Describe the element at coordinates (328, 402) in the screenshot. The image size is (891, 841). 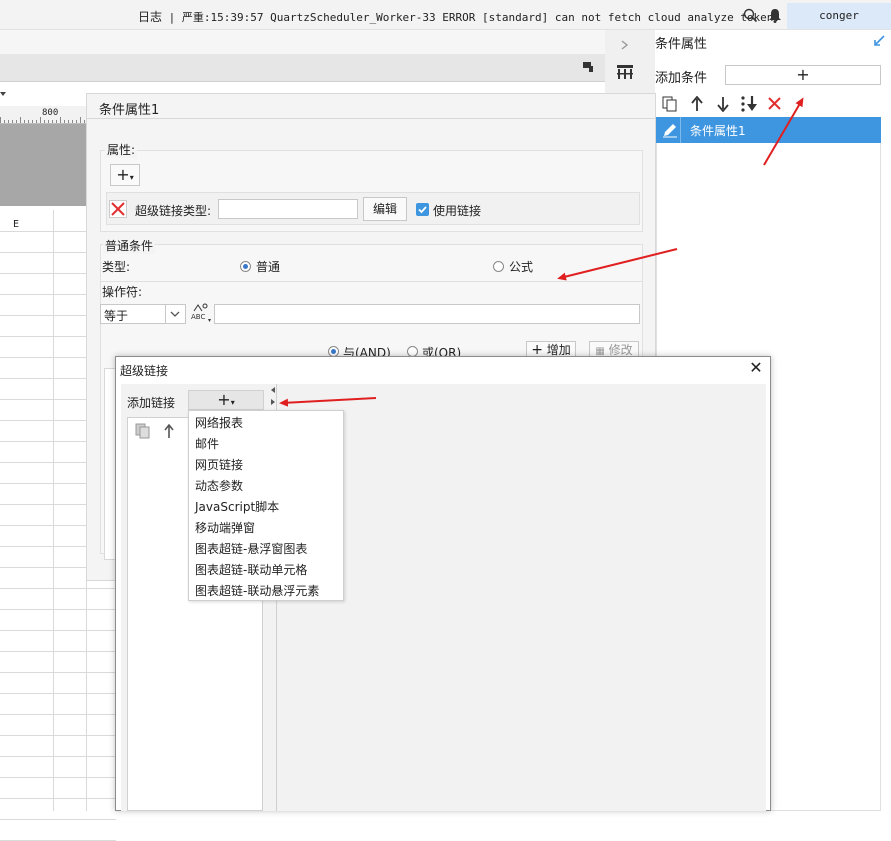
I see `arrow-to-add-link` at that location.